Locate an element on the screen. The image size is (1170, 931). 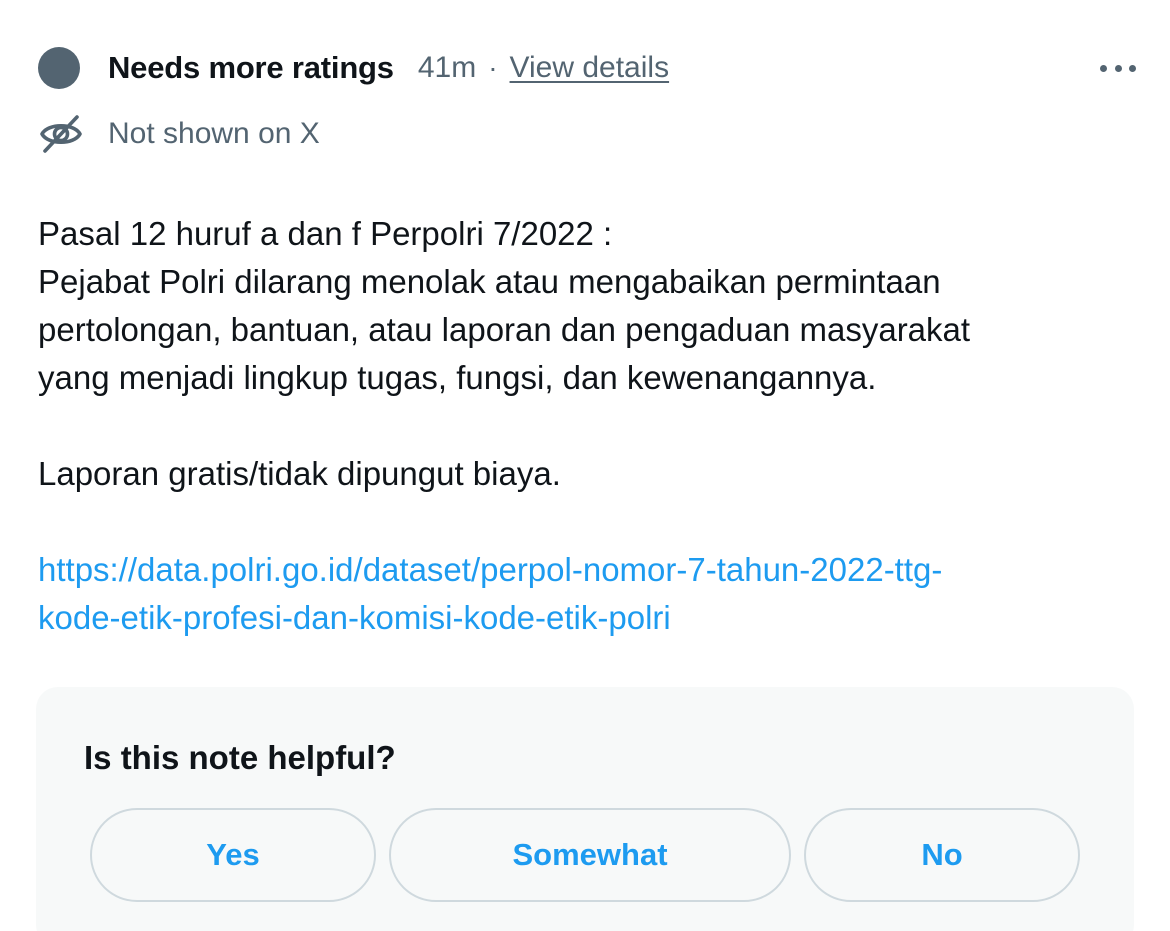
visibility-row: Not shown on X is located at coordinates (179, 134).